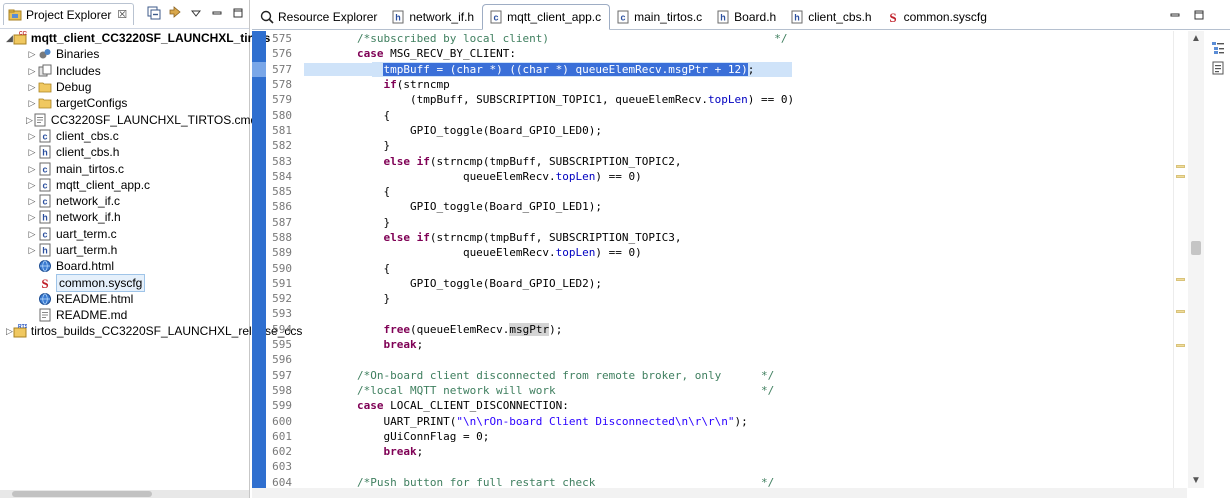  Describe the element at coordinates (343, 298) in the screenshot. I see `code-text: }` at that location.